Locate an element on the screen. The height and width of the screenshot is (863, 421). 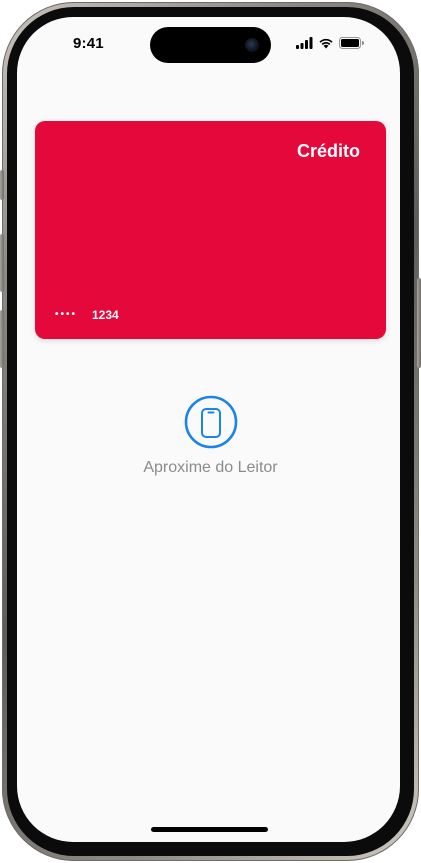
reader-instruction: Aproxime do Leitor is located at coordinates (210, 467).